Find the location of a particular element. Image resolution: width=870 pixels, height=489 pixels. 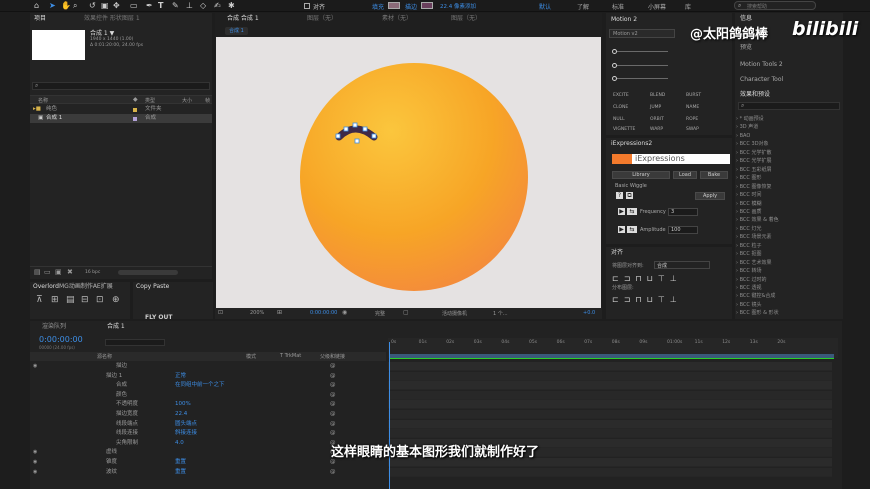

keyframe-icon: ⇆ is located at coordinates (632, 229).